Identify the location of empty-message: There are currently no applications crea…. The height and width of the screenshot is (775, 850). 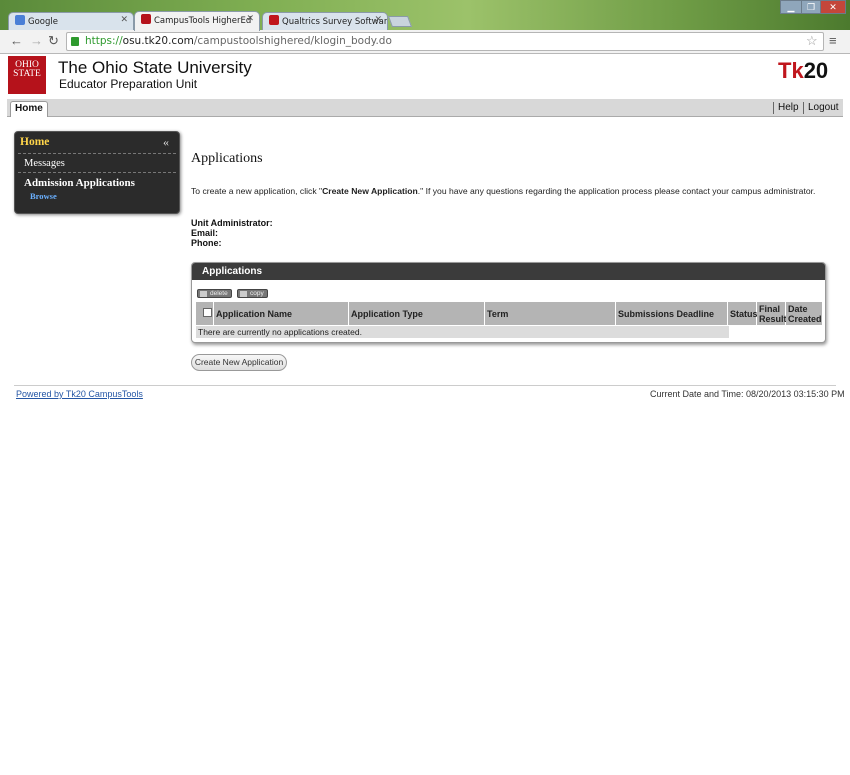
(462, 332).